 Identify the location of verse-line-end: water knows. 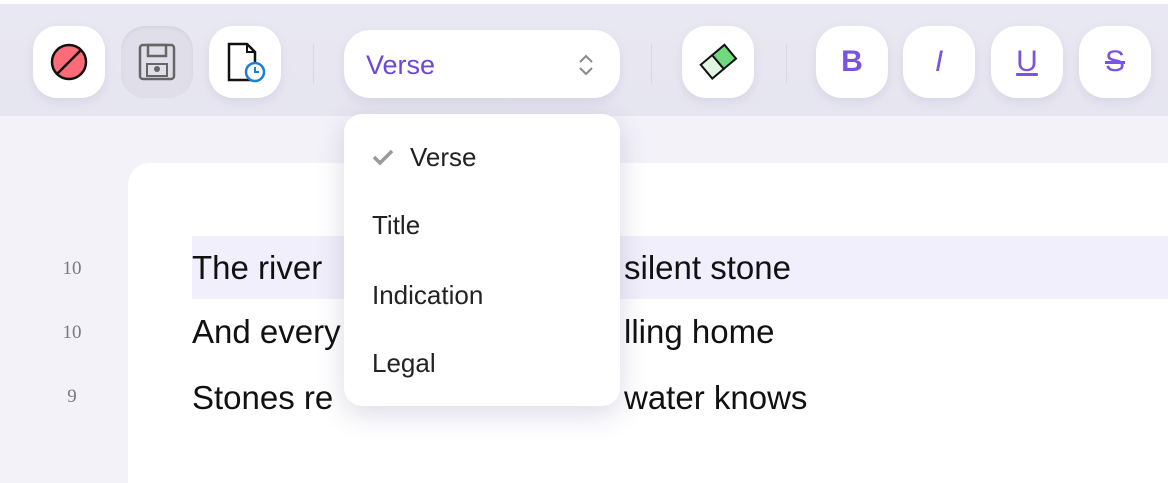
(716, 397).